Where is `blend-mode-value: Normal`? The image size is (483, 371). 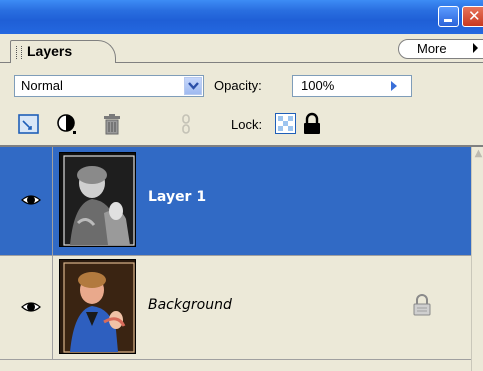 blend-mode-value: Normal is located at coordinates (42, 85).